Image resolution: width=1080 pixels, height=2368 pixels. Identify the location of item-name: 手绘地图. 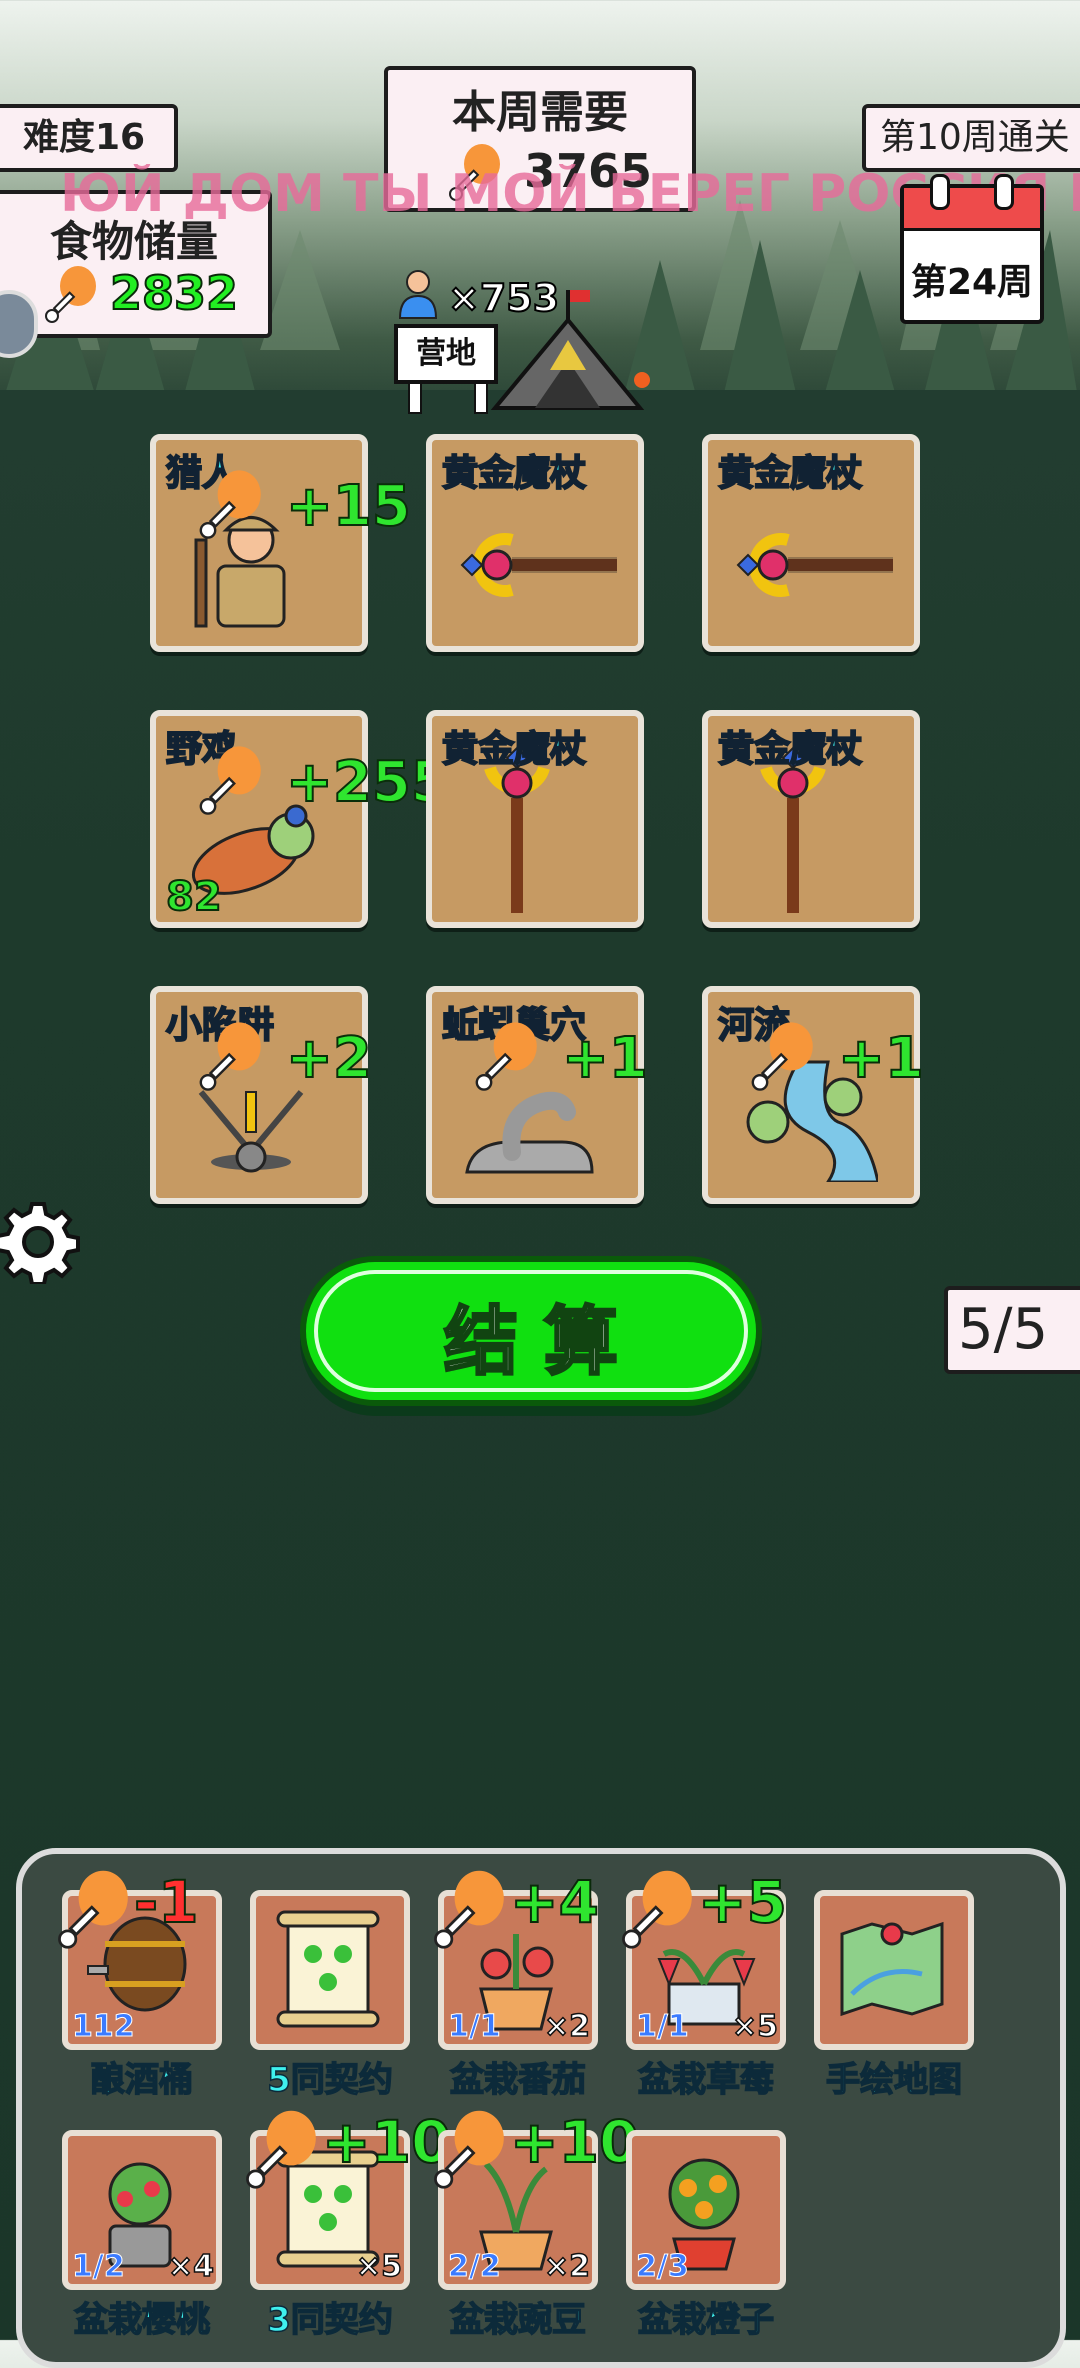
(894, 2080).